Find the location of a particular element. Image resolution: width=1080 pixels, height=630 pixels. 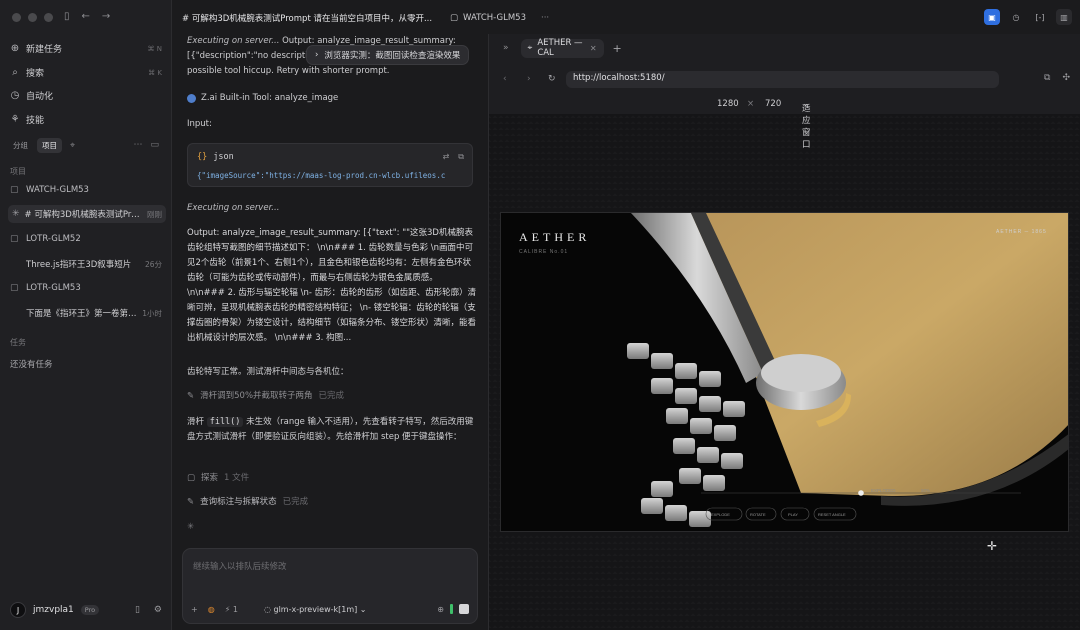

back-icon: ← is located at coordinates (86, 16).